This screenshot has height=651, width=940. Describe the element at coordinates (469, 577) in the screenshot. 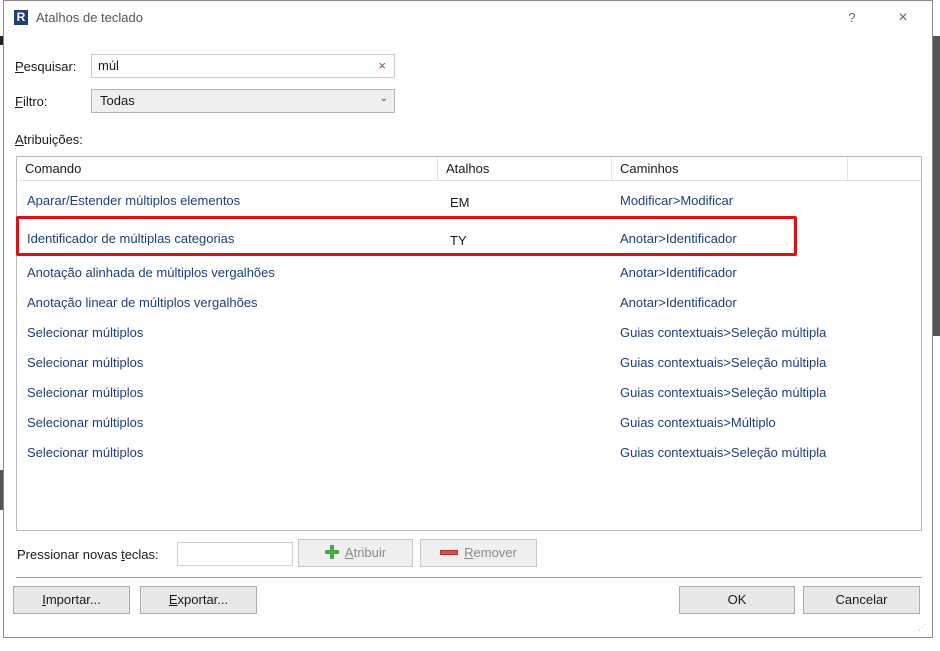

I see `separator` at that location.